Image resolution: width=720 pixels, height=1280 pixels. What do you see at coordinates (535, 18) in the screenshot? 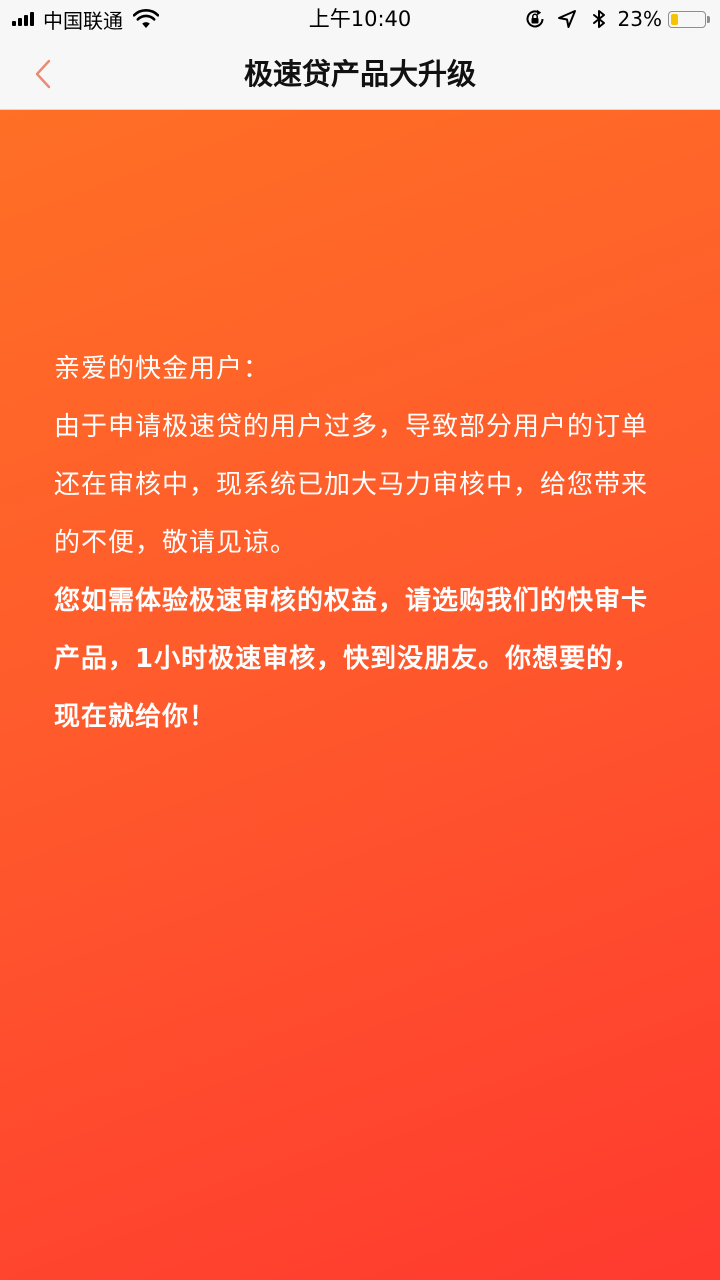
I see `rotation-lock-icon` at bounding box center [535, 18].